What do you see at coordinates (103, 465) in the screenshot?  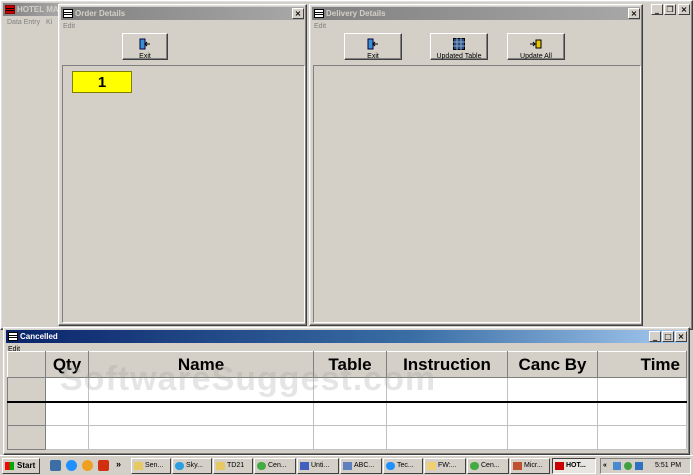 I see `app-shortcut-icon` at bounding box center [103, 465].